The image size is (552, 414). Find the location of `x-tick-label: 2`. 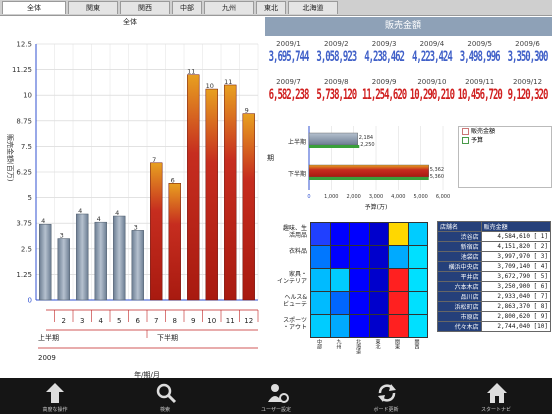

x-tick-label: 2 is located at coordinates (64, 321).